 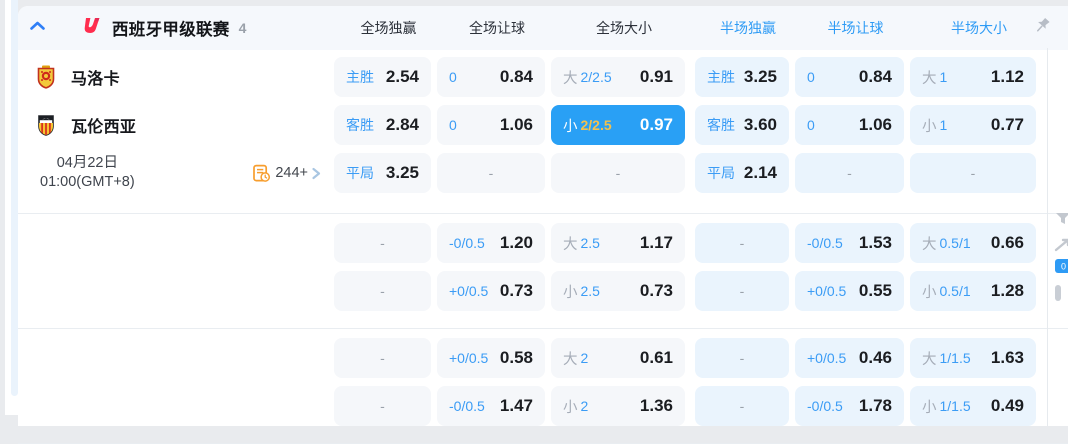 I want to click on odds-value: 0.55, so click(x=875, y=290).